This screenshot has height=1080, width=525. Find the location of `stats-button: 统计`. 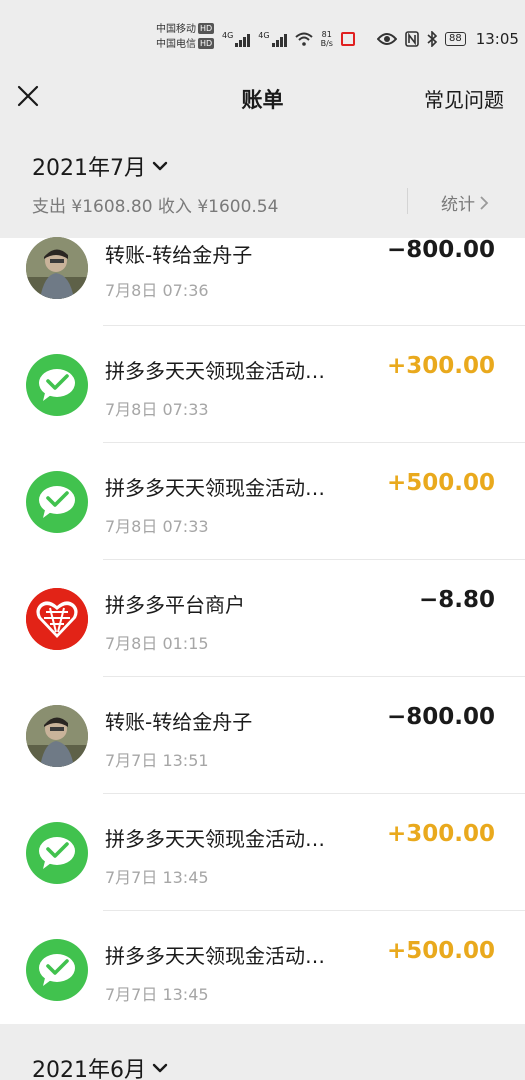

stats-button: 统计 is located at coordinates (465, 202).